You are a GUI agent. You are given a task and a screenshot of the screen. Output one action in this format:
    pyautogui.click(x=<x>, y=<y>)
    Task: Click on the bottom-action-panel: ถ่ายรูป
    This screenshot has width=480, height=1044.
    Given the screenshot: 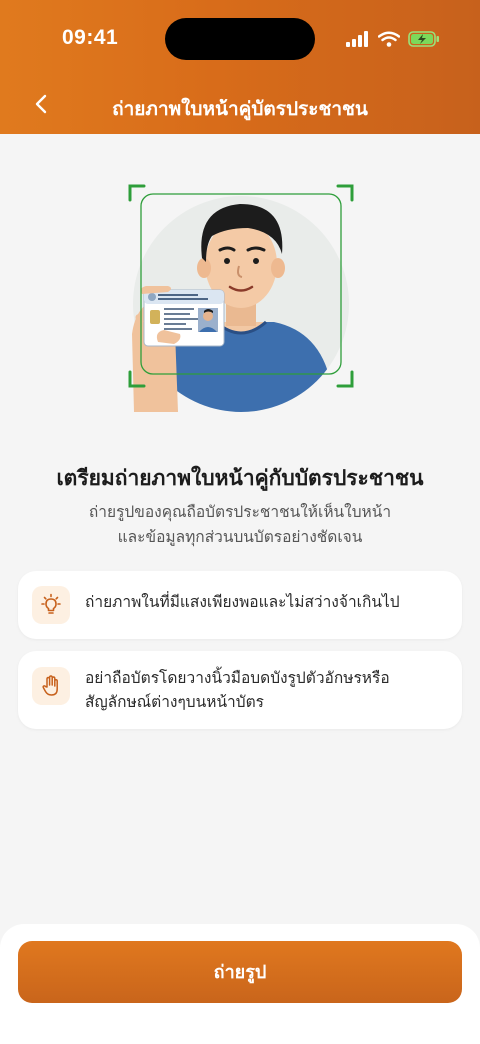 What is the action you would take?
    pyautogui.click(x=240, y=984)
    